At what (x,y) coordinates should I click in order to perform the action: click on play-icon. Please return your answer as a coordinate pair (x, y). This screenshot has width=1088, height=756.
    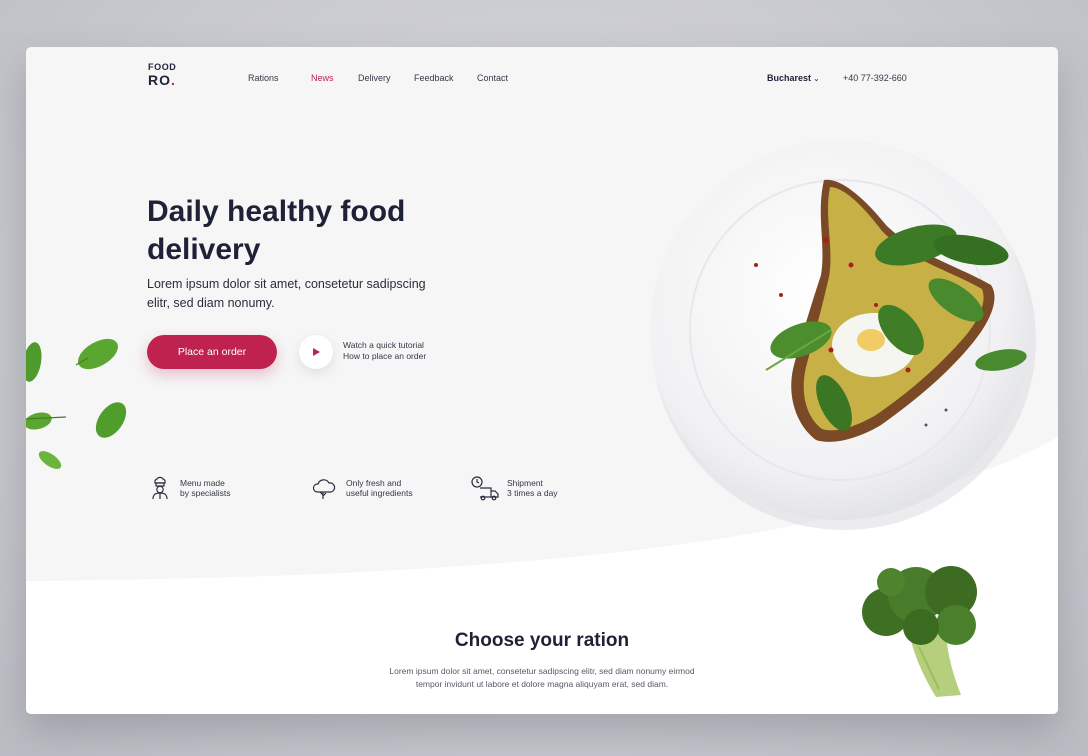
    Looking at the image, I should click on (316, 352).